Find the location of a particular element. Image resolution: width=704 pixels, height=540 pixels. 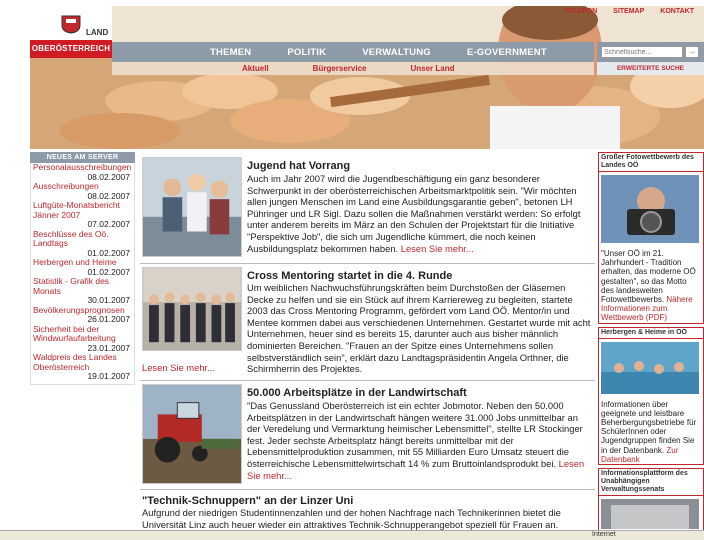

news-link: Luftgüte-Monatsbericht Jänner 2007 is located at coordinates (82, 210).